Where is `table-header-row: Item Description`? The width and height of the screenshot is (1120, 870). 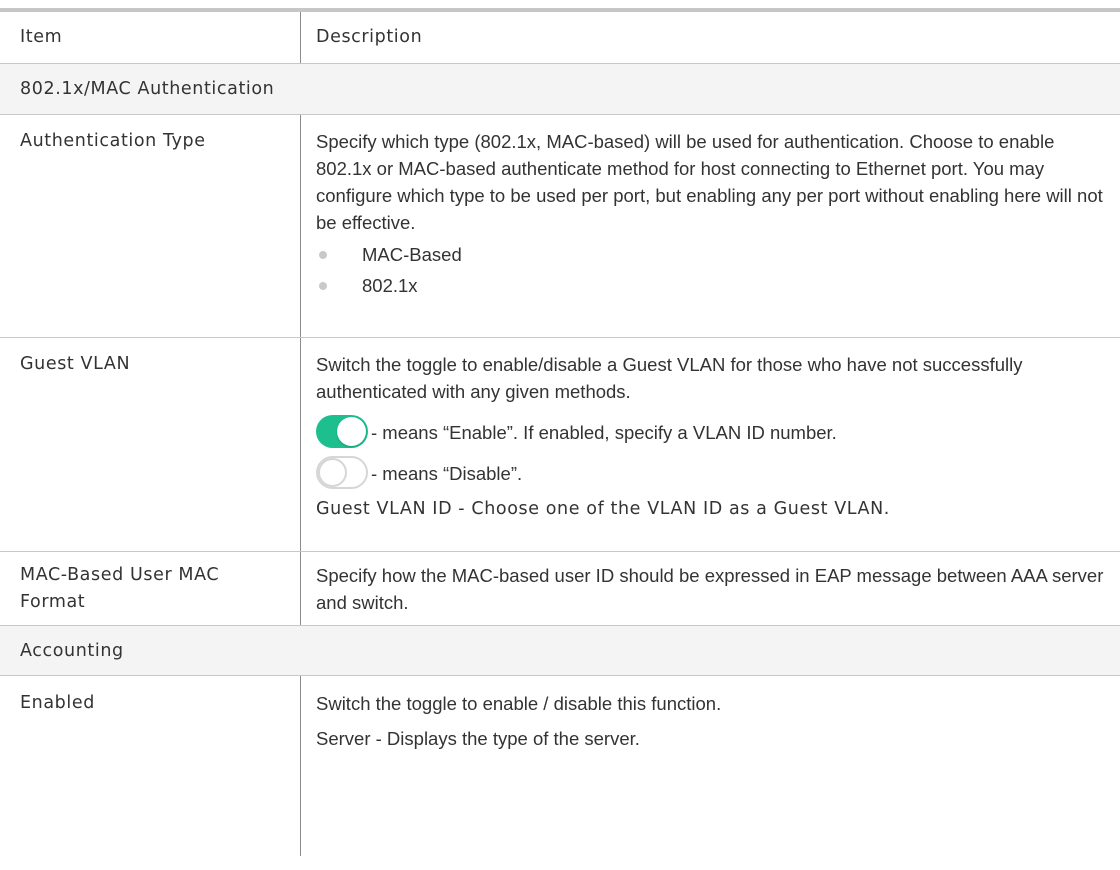
table-header-row: Item Description is located at coordinates (560, 38).